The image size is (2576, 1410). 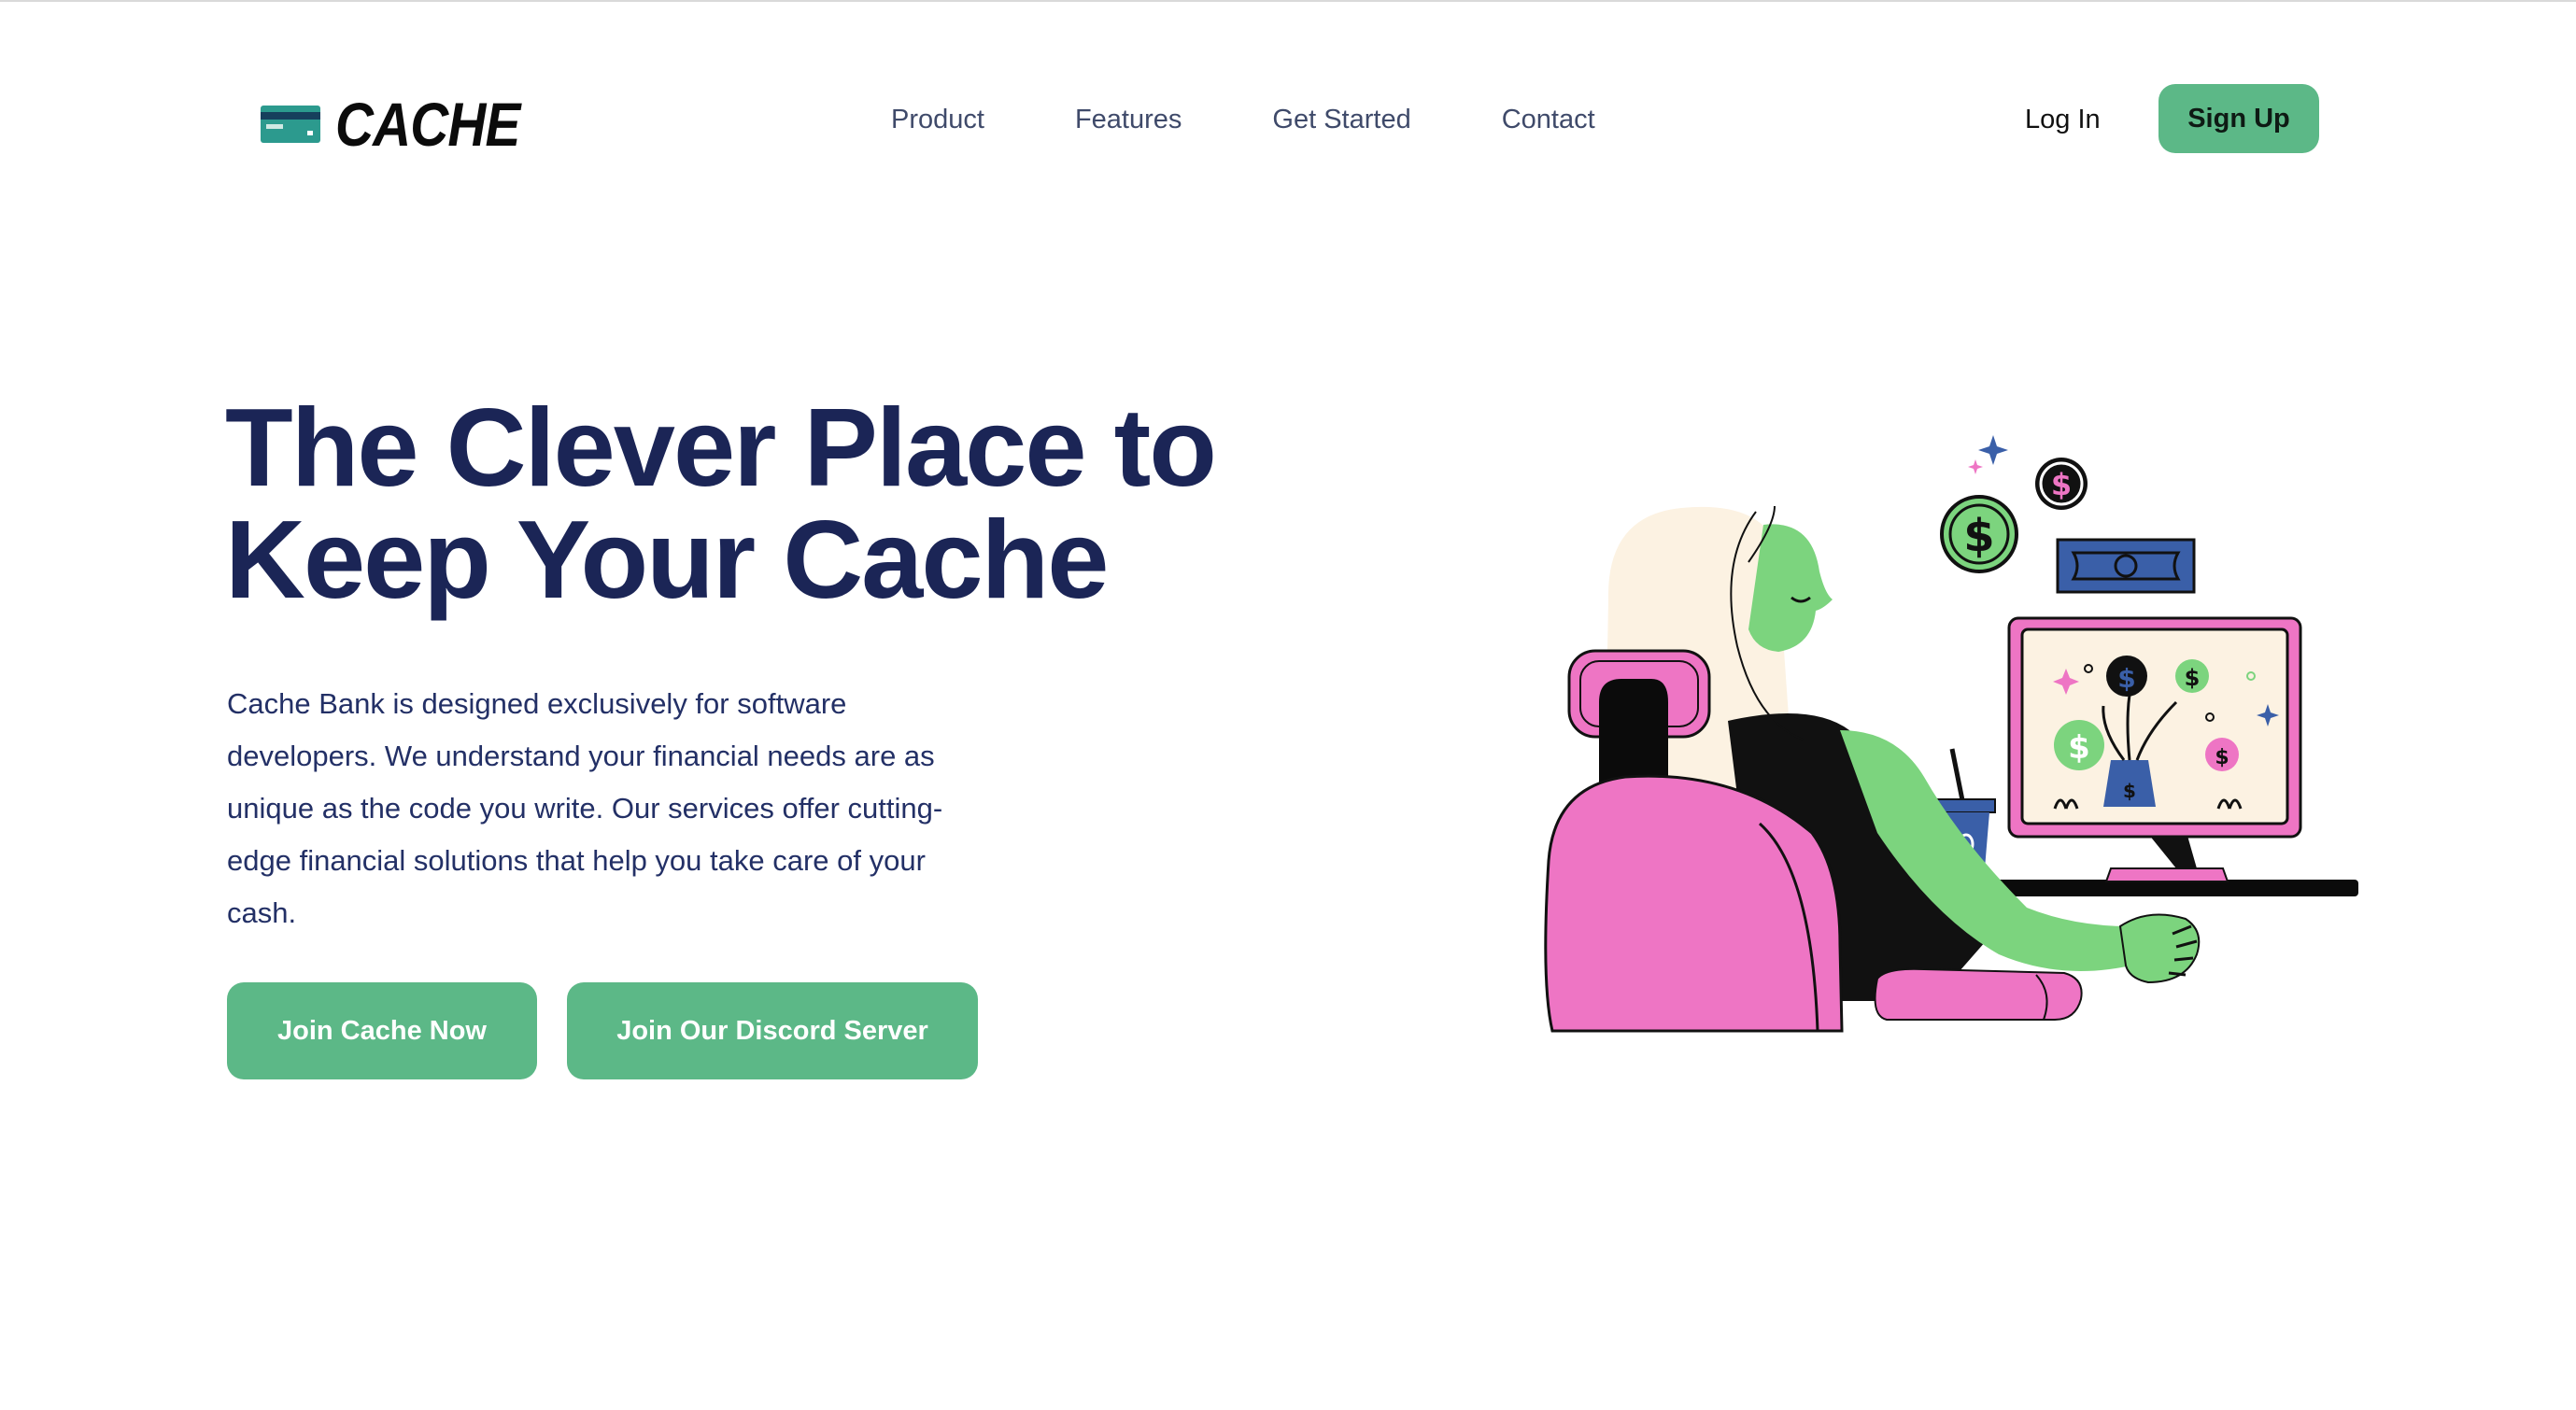 What do you see at coordinates (1341, 119) in the screenshot?
I see `nav-link-get-started: Get Started` at bounding box center [1341, 119].